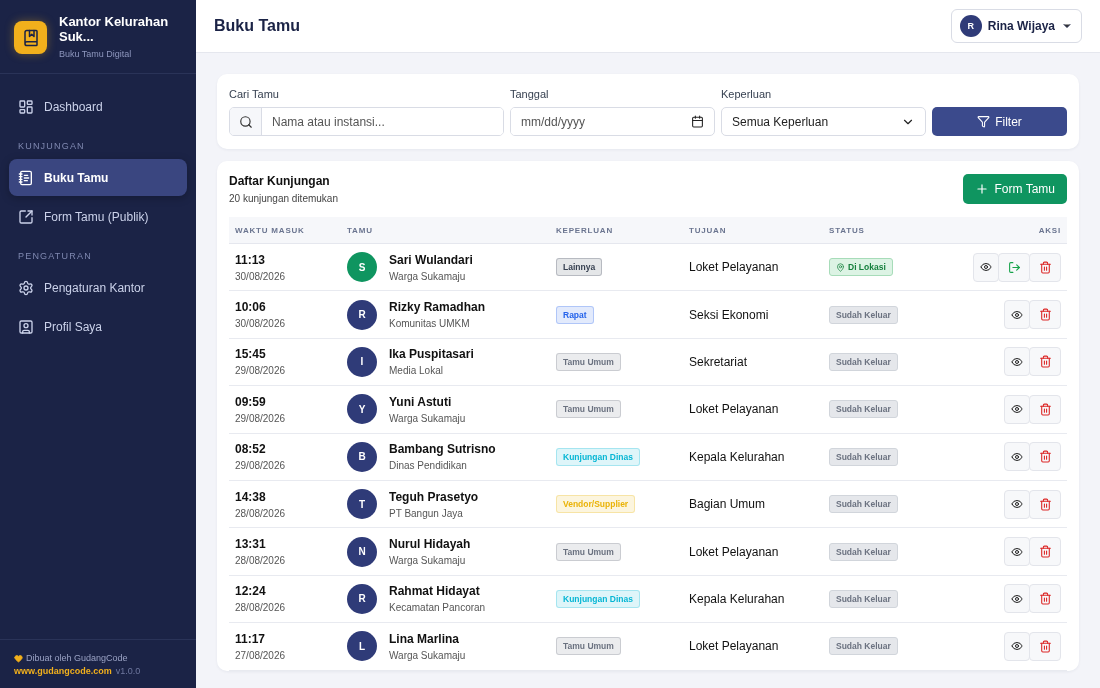 This screenshot has height=688, width=1100. What do you see at coordinates (283, 198) in the screenshot?
I see `result-count: 20 kunjungan ditemukan` at bounding box center [283, 198].